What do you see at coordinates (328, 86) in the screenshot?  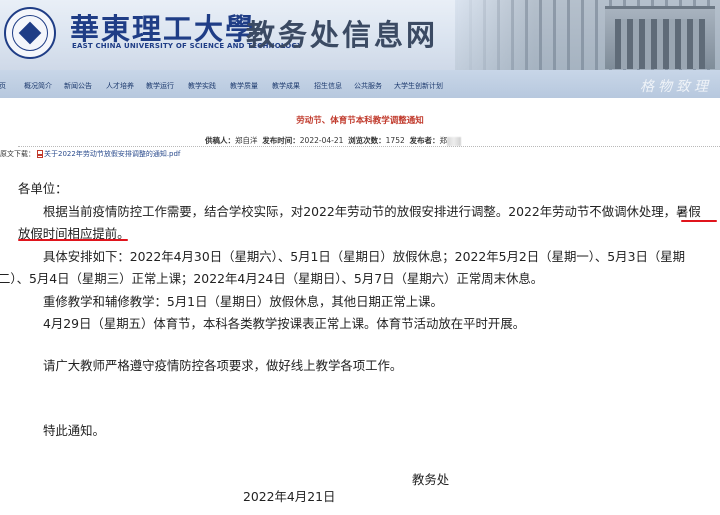 I see `nav-item-admissions: 招生信息` at bounding box center [328, 86].